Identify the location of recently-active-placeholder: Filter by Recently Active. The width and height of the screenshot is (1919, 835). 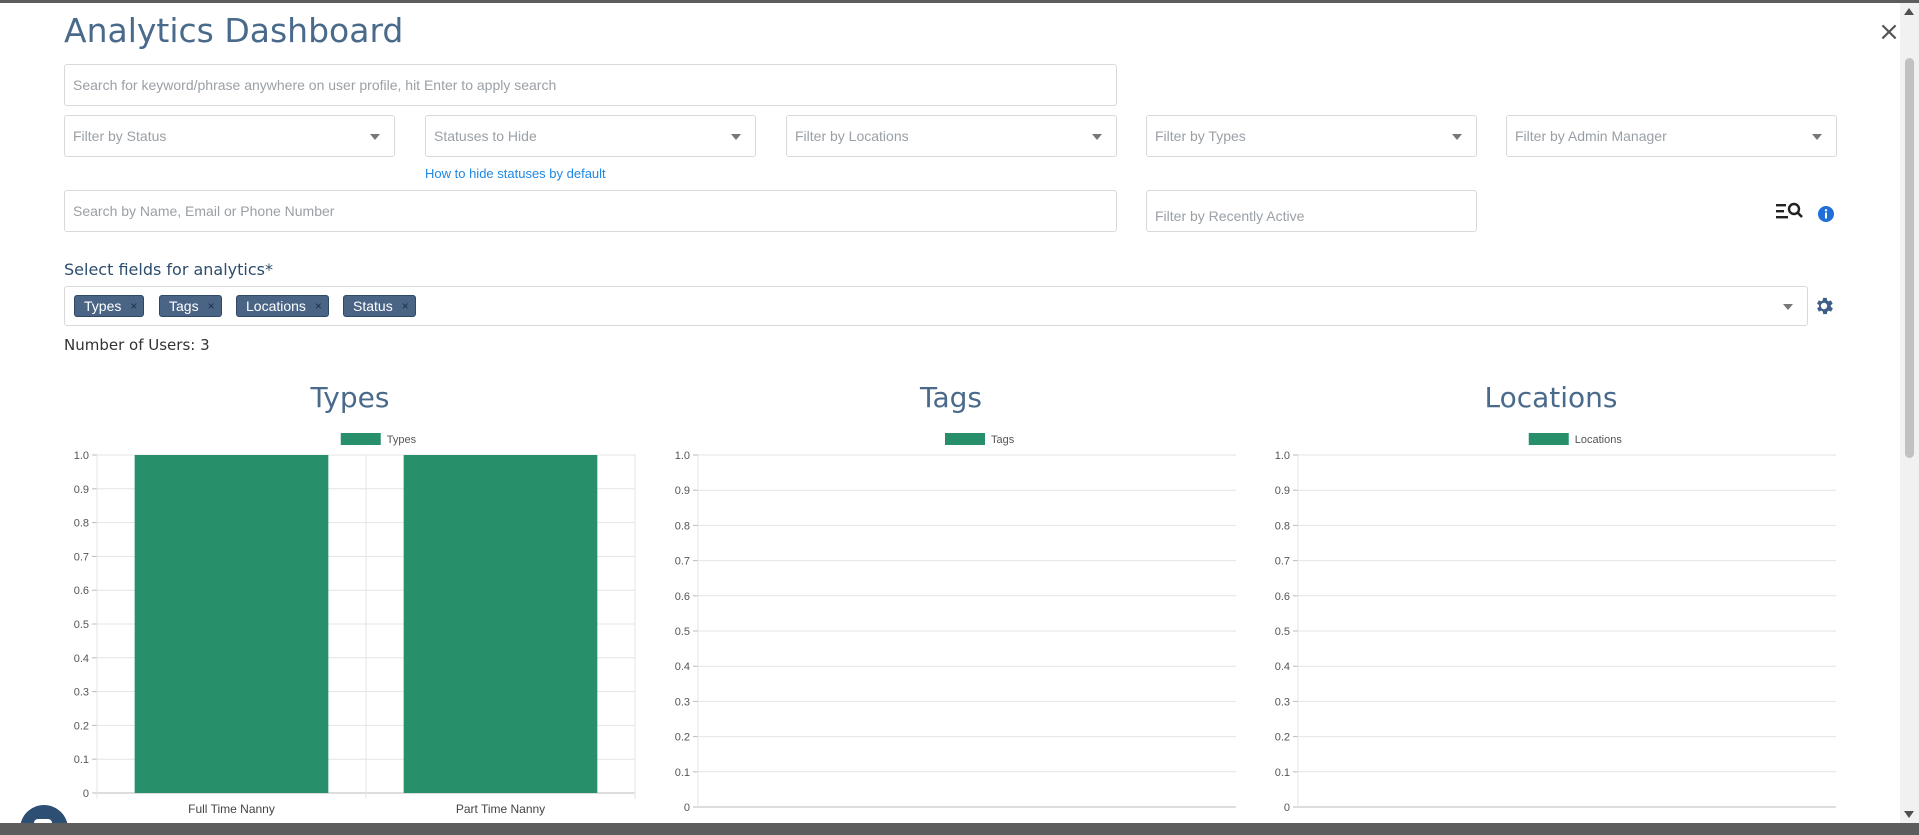
(1230, 216).